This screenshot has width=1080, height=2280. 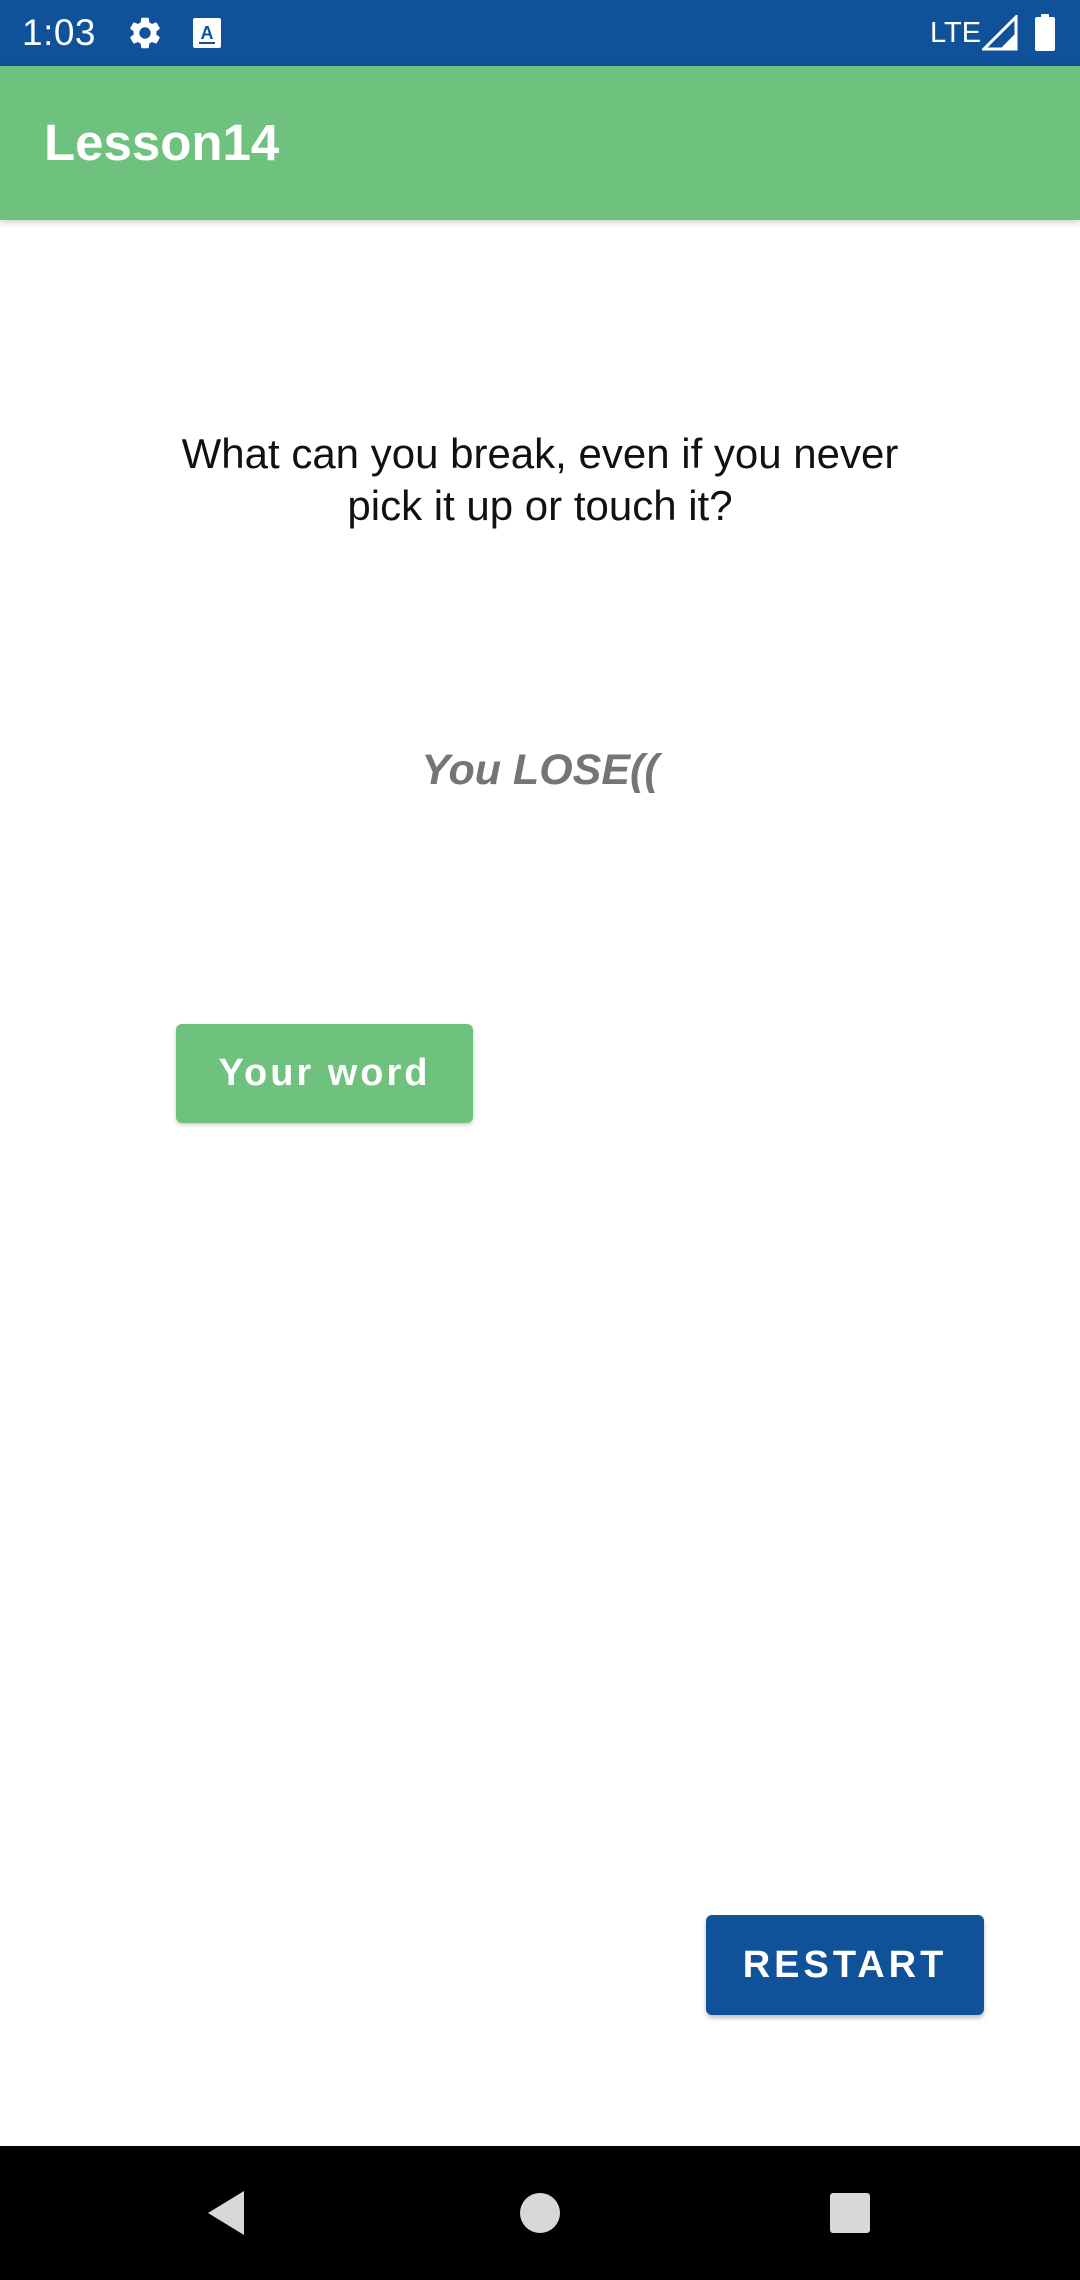 I want to click on app-title: Lesson14, so click(x=162, y=142).